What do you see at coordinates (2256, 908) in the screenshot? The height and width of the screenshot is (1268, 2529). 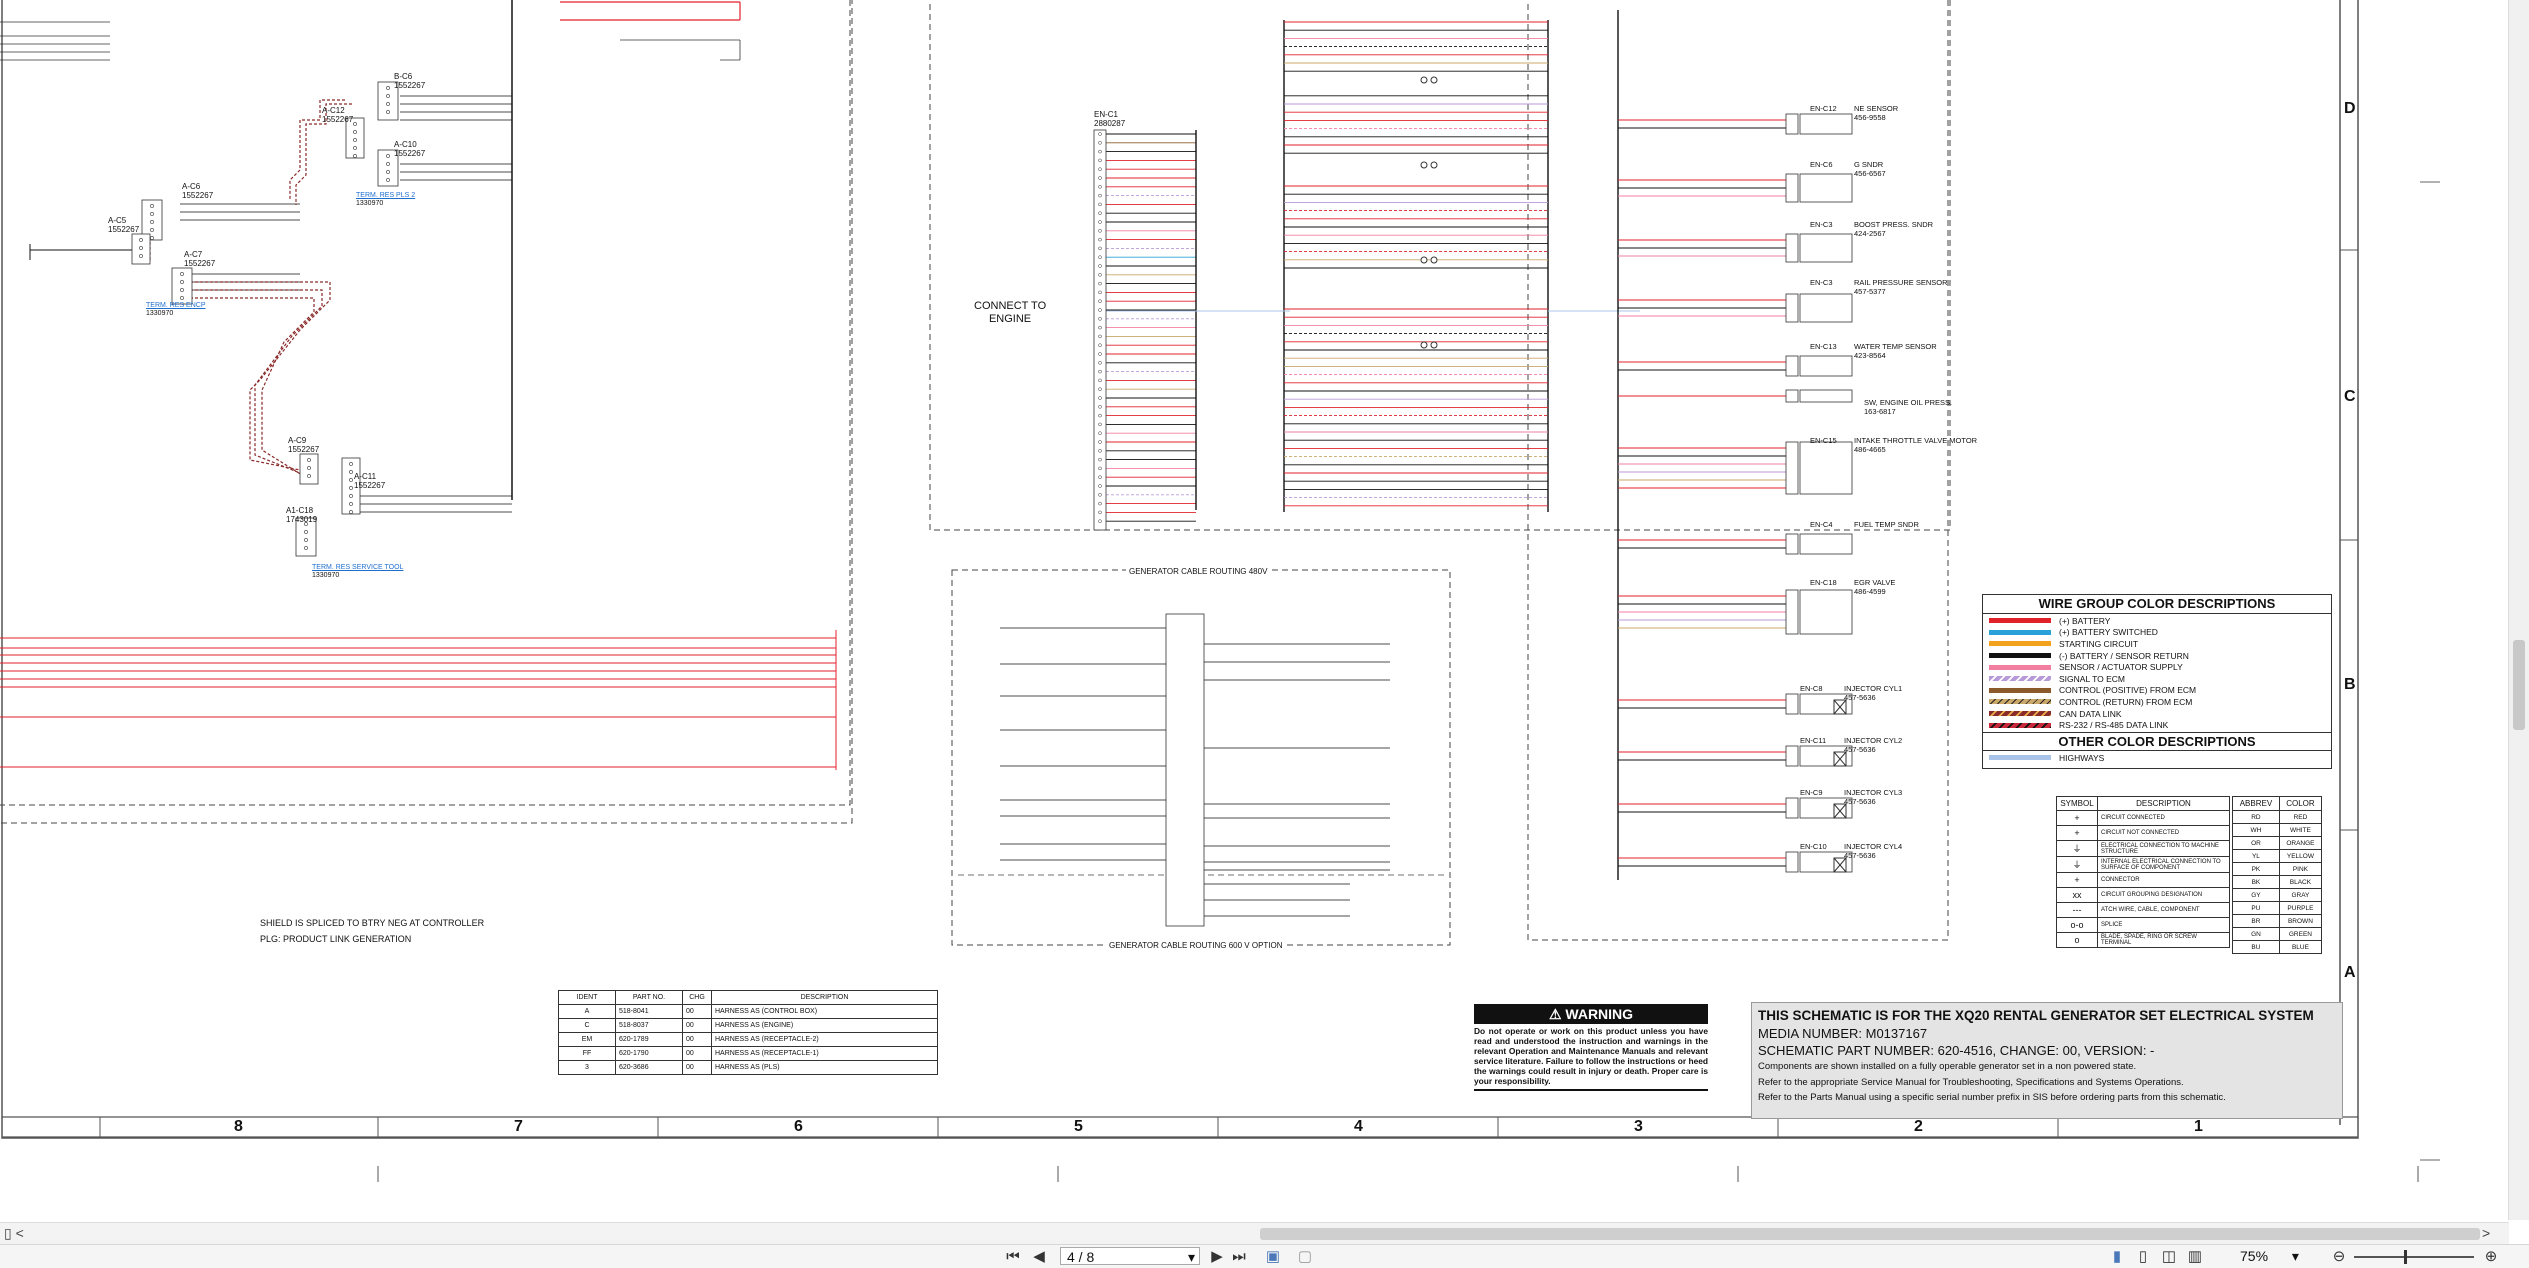 I see `table-cell: PU` at bounding box center [2256, 908].